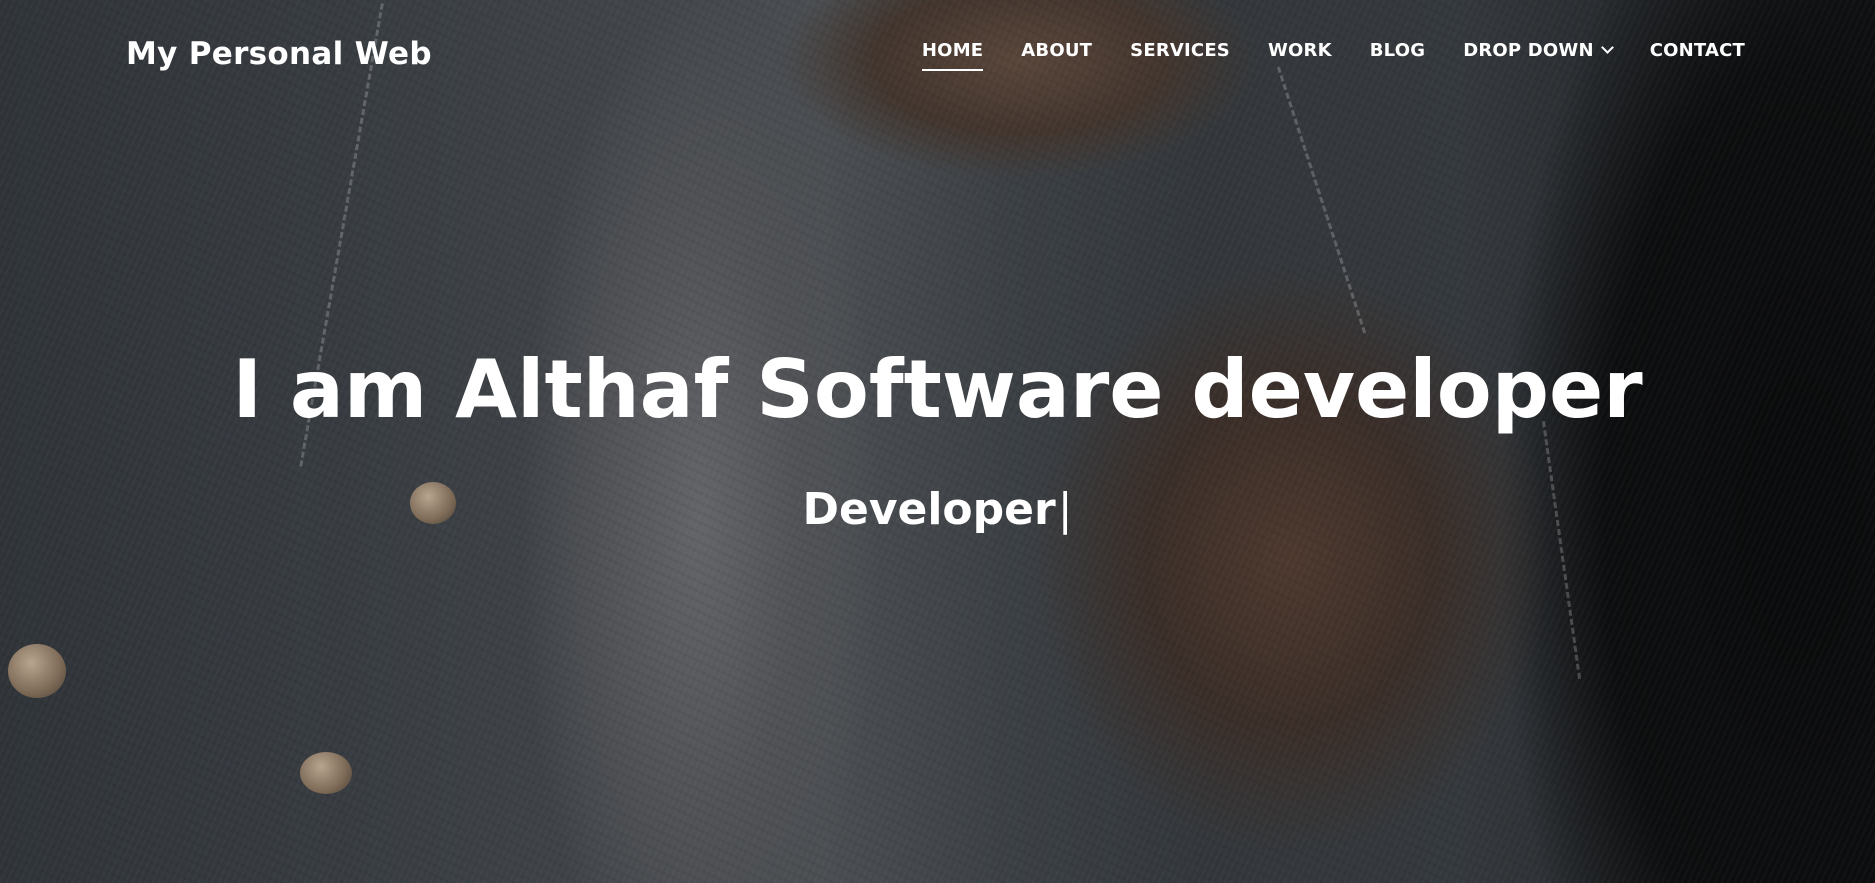  I want to click on nav-item-services: SERVICES, so click(1180, 54).